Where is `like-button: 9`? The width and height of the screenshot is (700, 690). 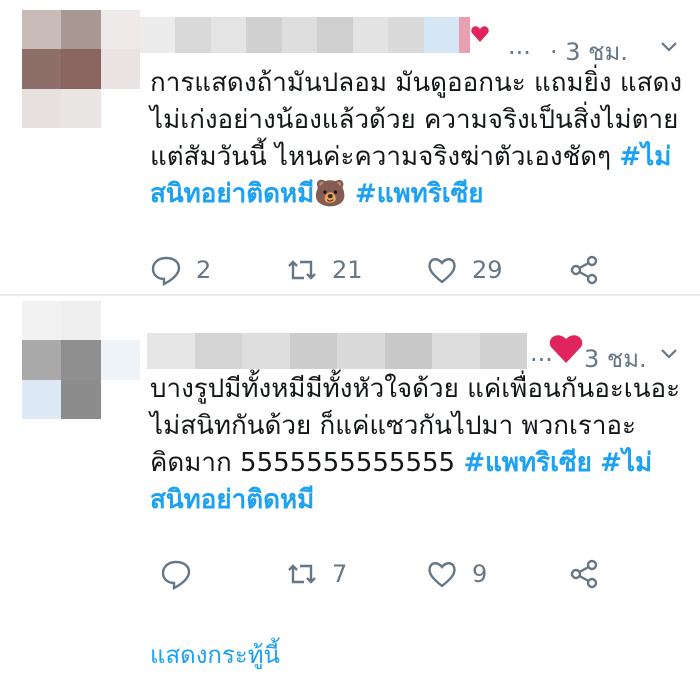 like-button: 9 is located at coordinates (456, 574).